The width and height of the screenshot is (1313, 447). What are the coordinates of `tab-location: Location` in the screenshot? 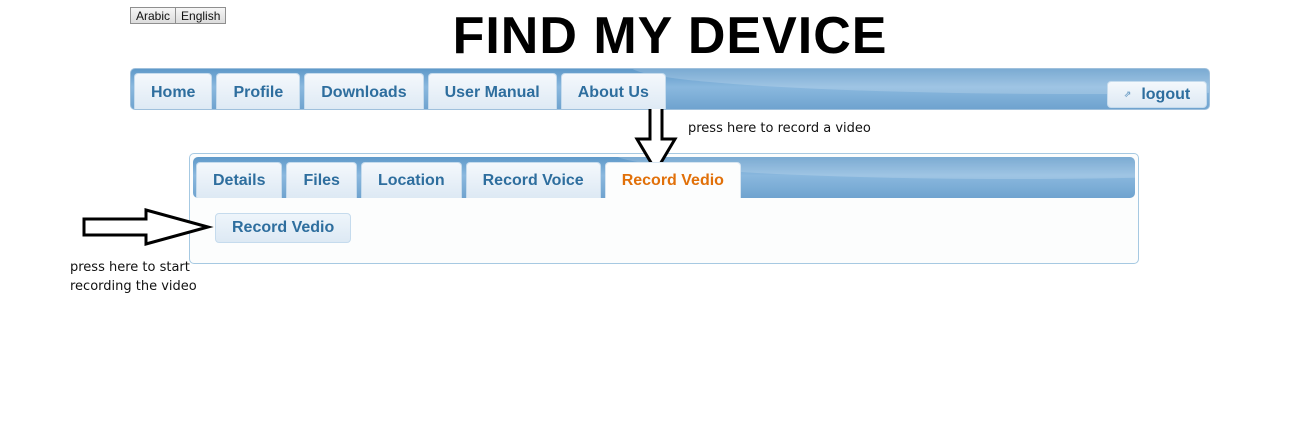 It's located at (411, 180).